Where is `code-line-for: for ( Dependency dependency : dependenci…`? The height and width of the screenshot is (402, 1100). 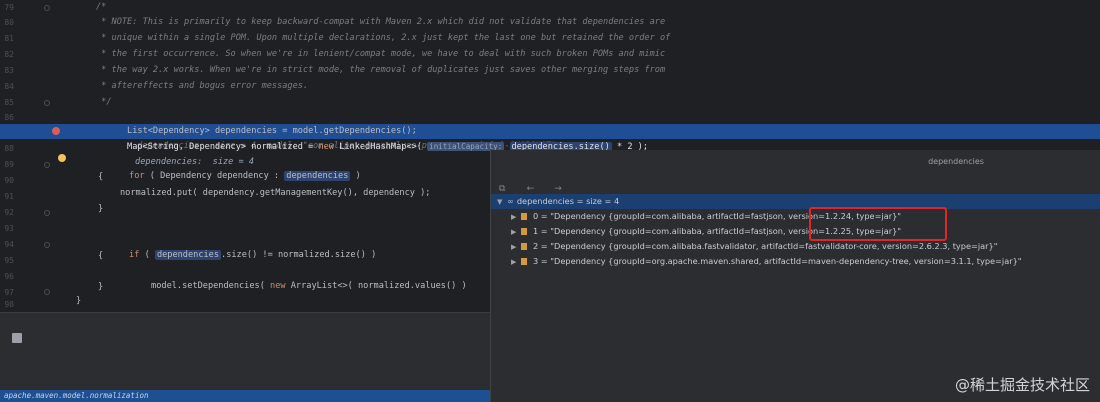
code-line-for: for ( Dependency dependency : dependenci… is located at coordinates (229, 167).